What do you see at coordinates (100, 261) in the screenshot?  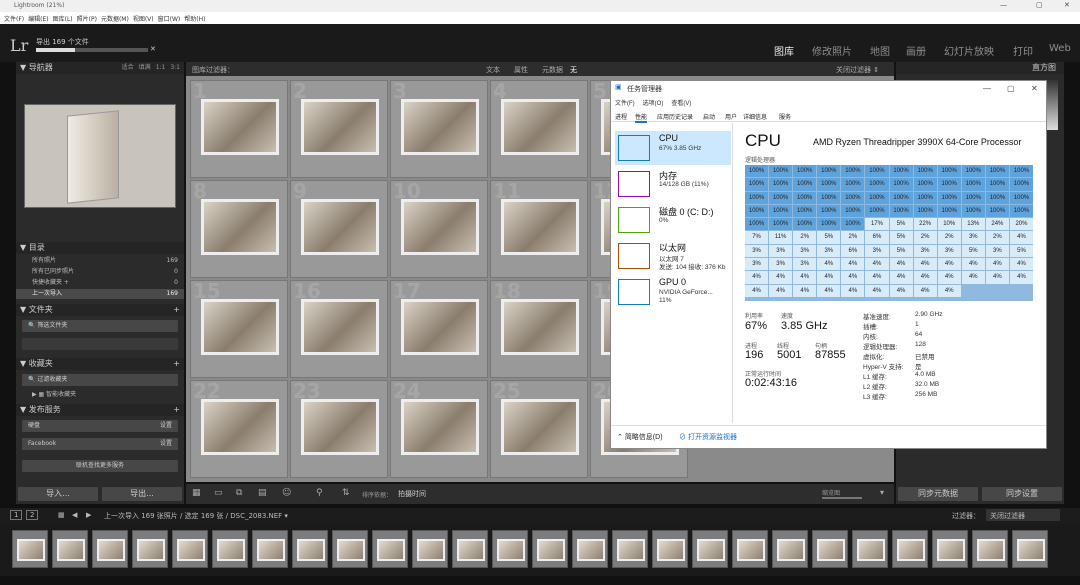 I see `catalog-item: 所有照片 169` at bounding box center [100, 261].